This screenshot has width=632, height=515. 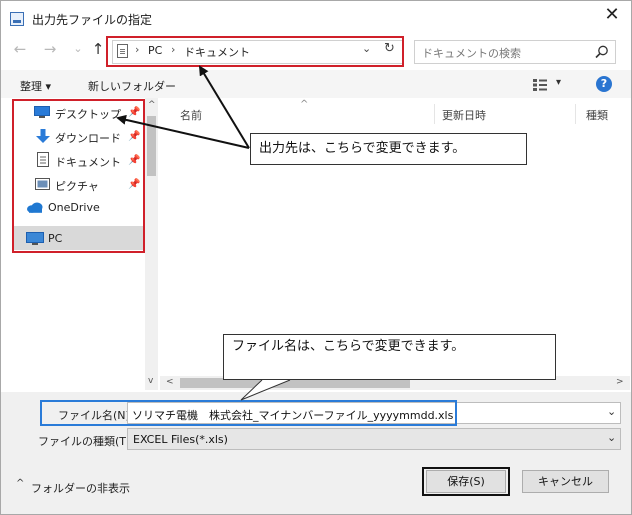 I want to click on nav-scroll-thumb, so click(x=151, y=146).